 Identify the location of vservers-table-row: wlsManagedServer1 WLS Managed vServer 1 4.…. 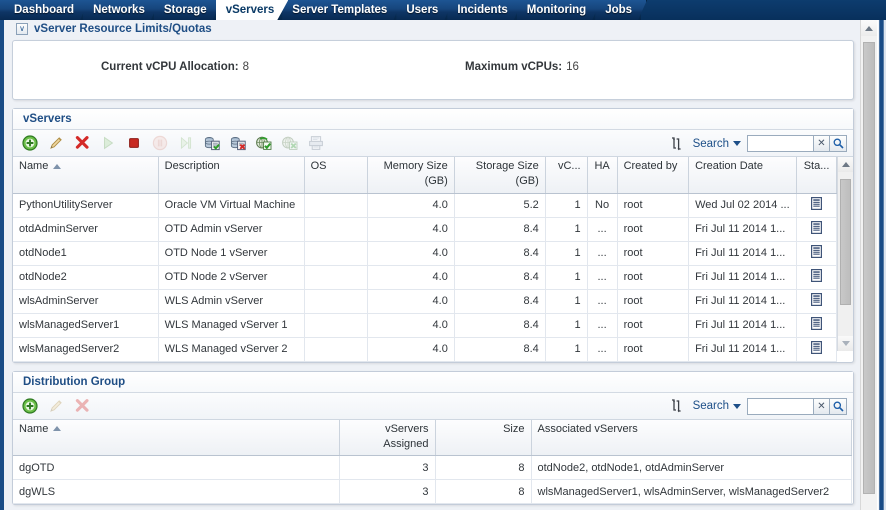
(425, 325).